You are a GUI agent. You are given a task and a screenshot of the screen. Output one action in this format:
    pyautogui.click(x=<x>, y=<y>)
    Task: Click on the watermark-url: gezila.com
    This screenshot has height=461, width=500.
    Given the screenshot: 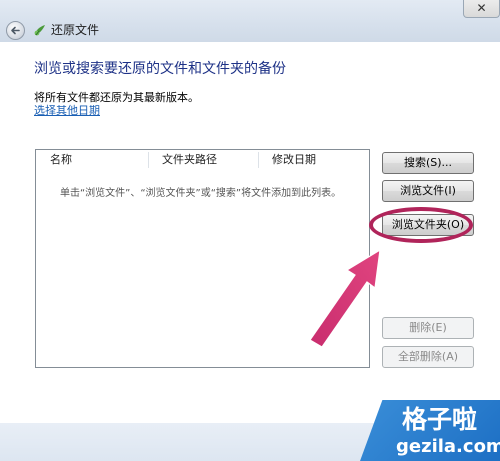 What is the action you would take?
    pyautogui.click(x=448, y=446)
    